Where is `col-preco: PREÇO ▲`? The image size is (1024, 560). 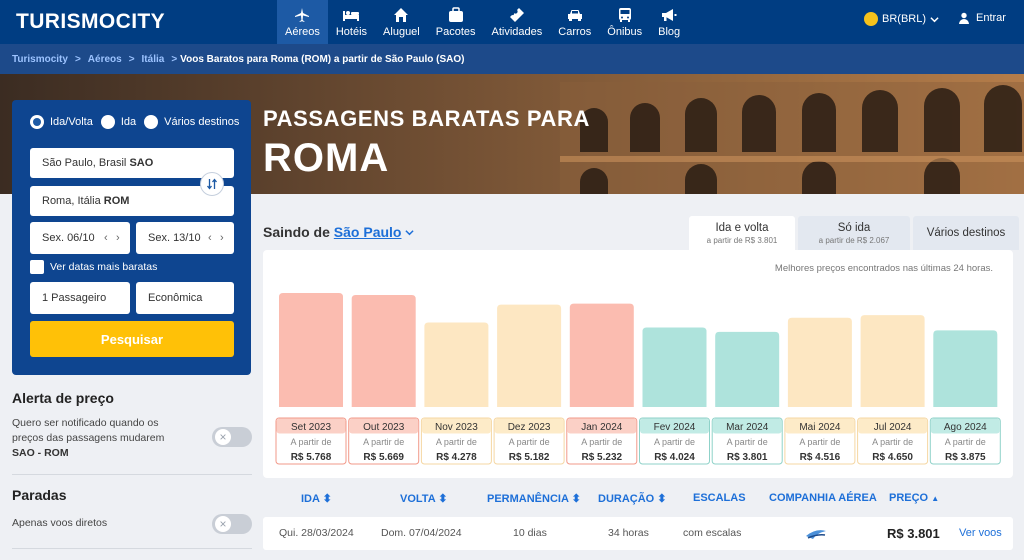
col-preco: PREÇO ▲ is located at coordinates (914, 498).